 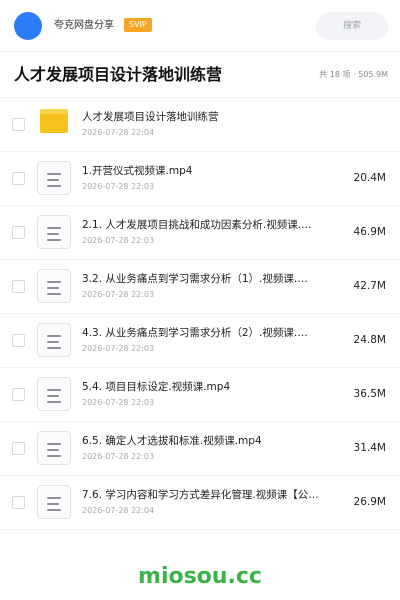 I want to click on title-row: 人才发展项目设计落地训练营 共 18 项 · 505.9M, so click(x=200, y=75).